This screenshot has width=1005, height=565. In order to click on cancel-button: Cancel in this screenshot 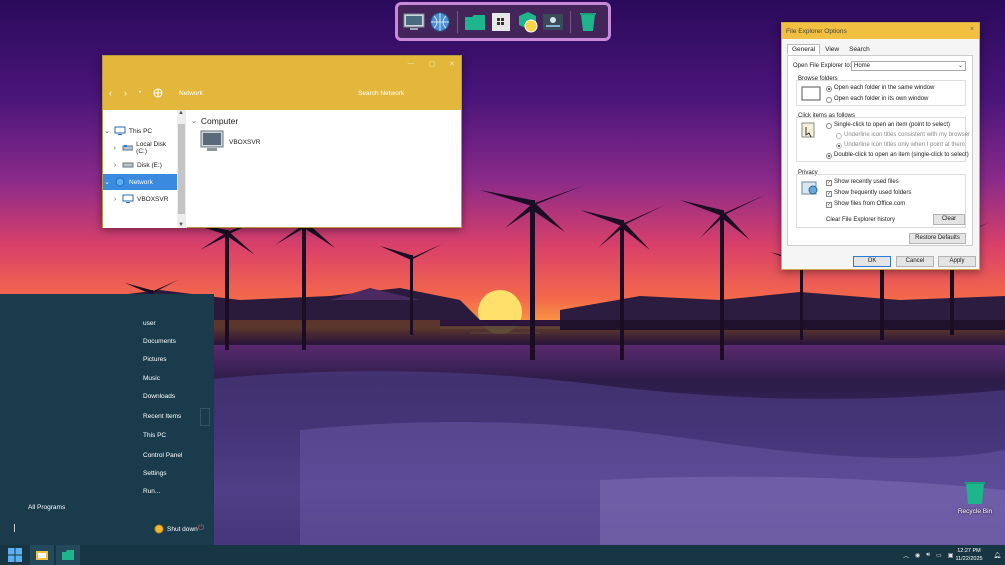, I will do `click(915, 261)`.